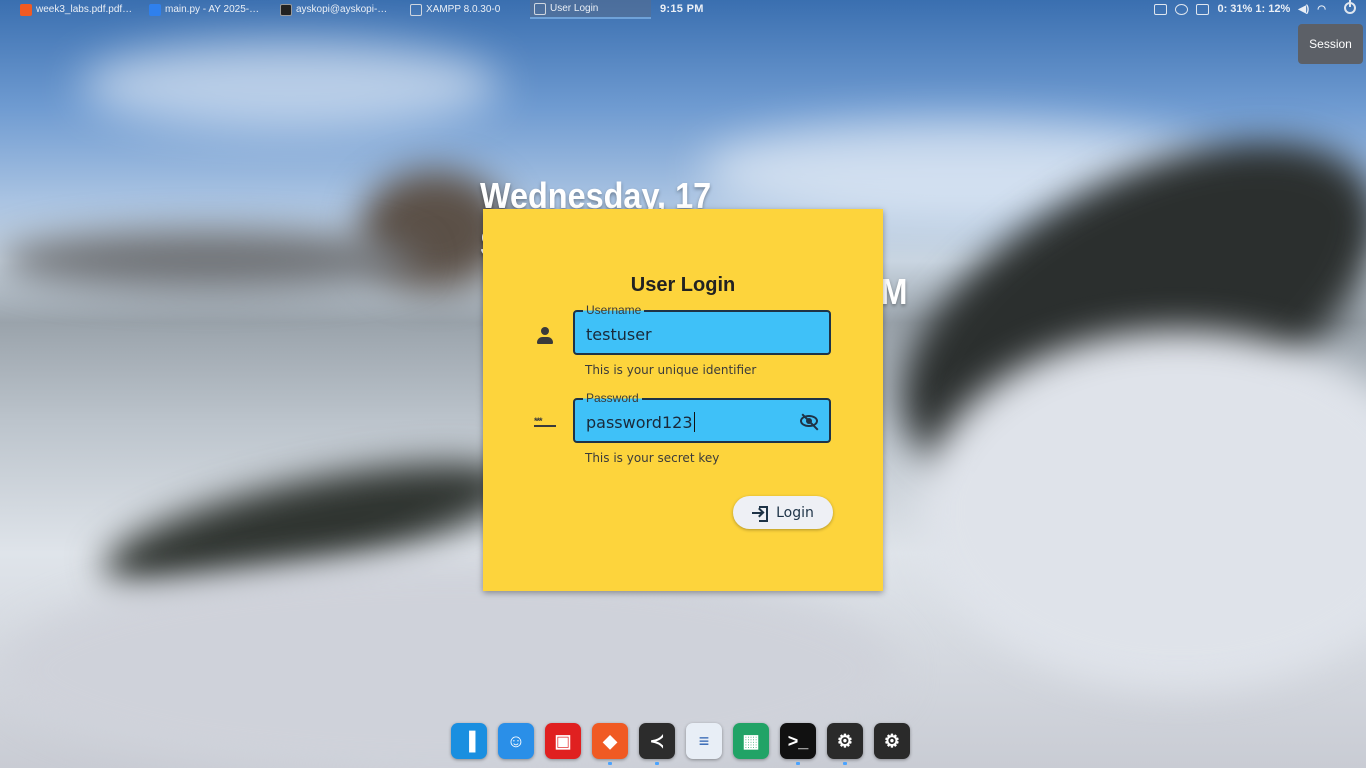 The width and height of the screenshot is (1366, 768). What do you see at coordinates (516, 741) in the screenshot?
I see `finder-icon: ☺` at bounding box center [516, 741].